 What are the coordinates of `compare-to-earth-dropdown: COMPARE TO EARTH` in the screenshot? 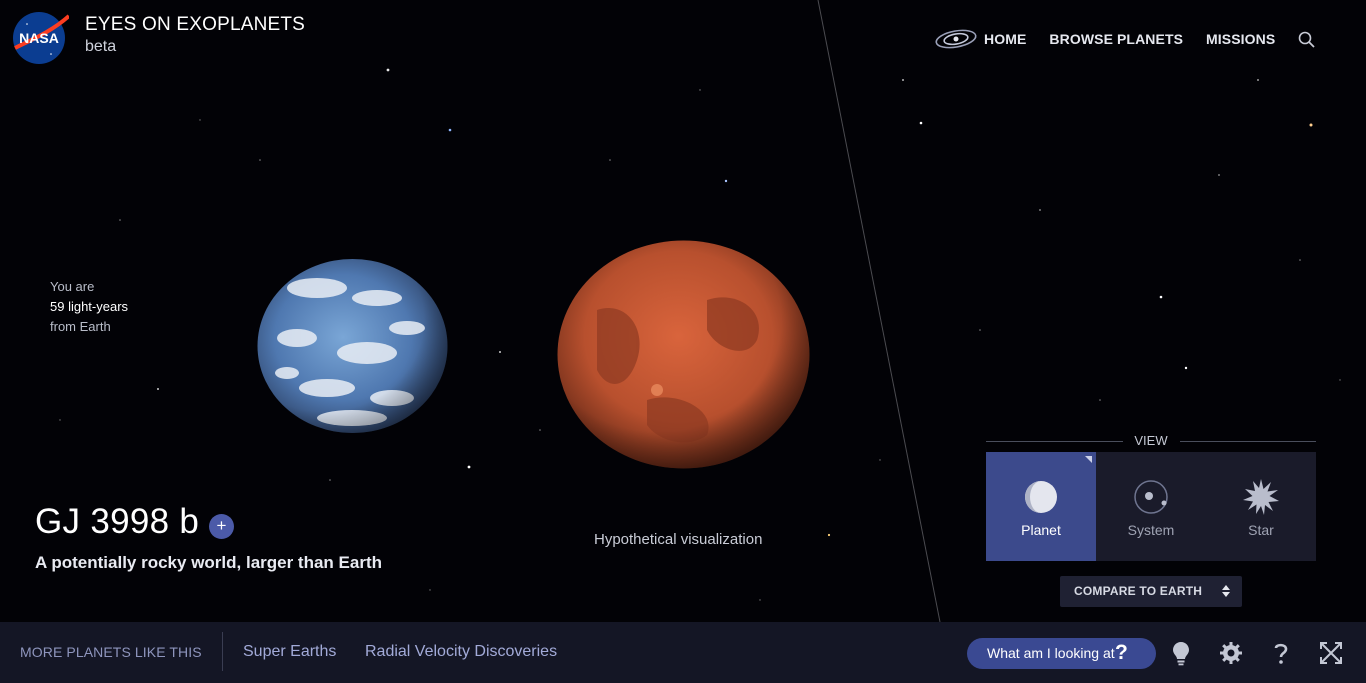 It's located at (1151, 591).